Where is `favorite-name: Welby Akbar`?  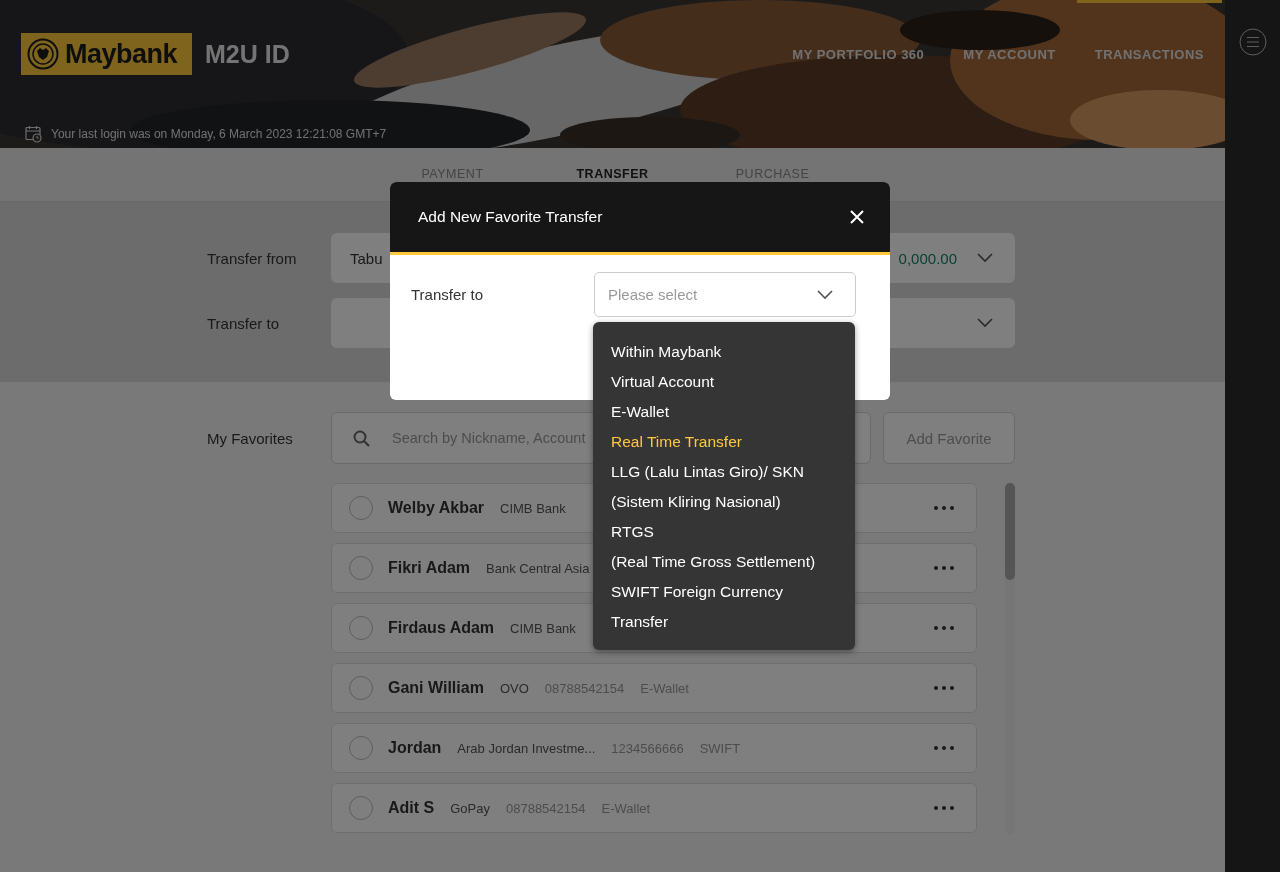 favorite-name: Welby Akbar is located at coordinates (436, 508).